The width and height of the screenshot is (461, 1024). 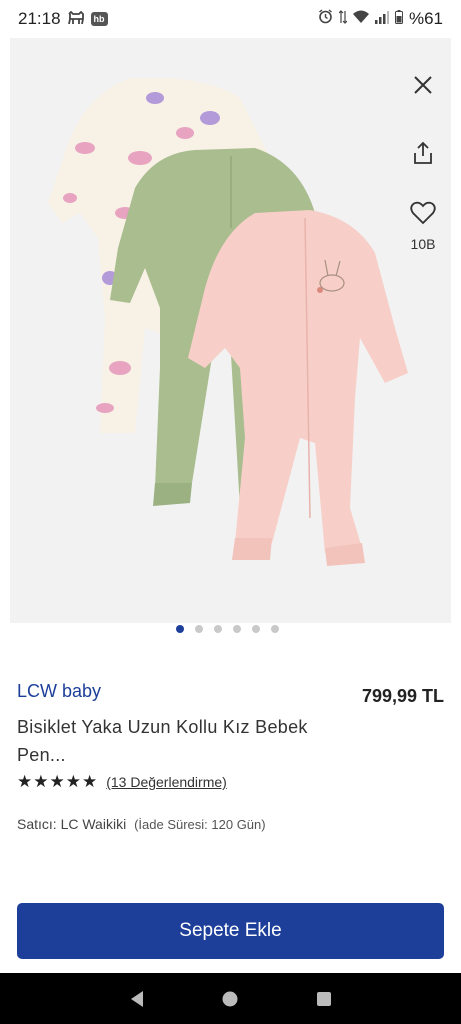 What do you see at coordinates (425, 18) in the screenshot?
I see `battery-percent: %61` at bounding box center [425, 18].